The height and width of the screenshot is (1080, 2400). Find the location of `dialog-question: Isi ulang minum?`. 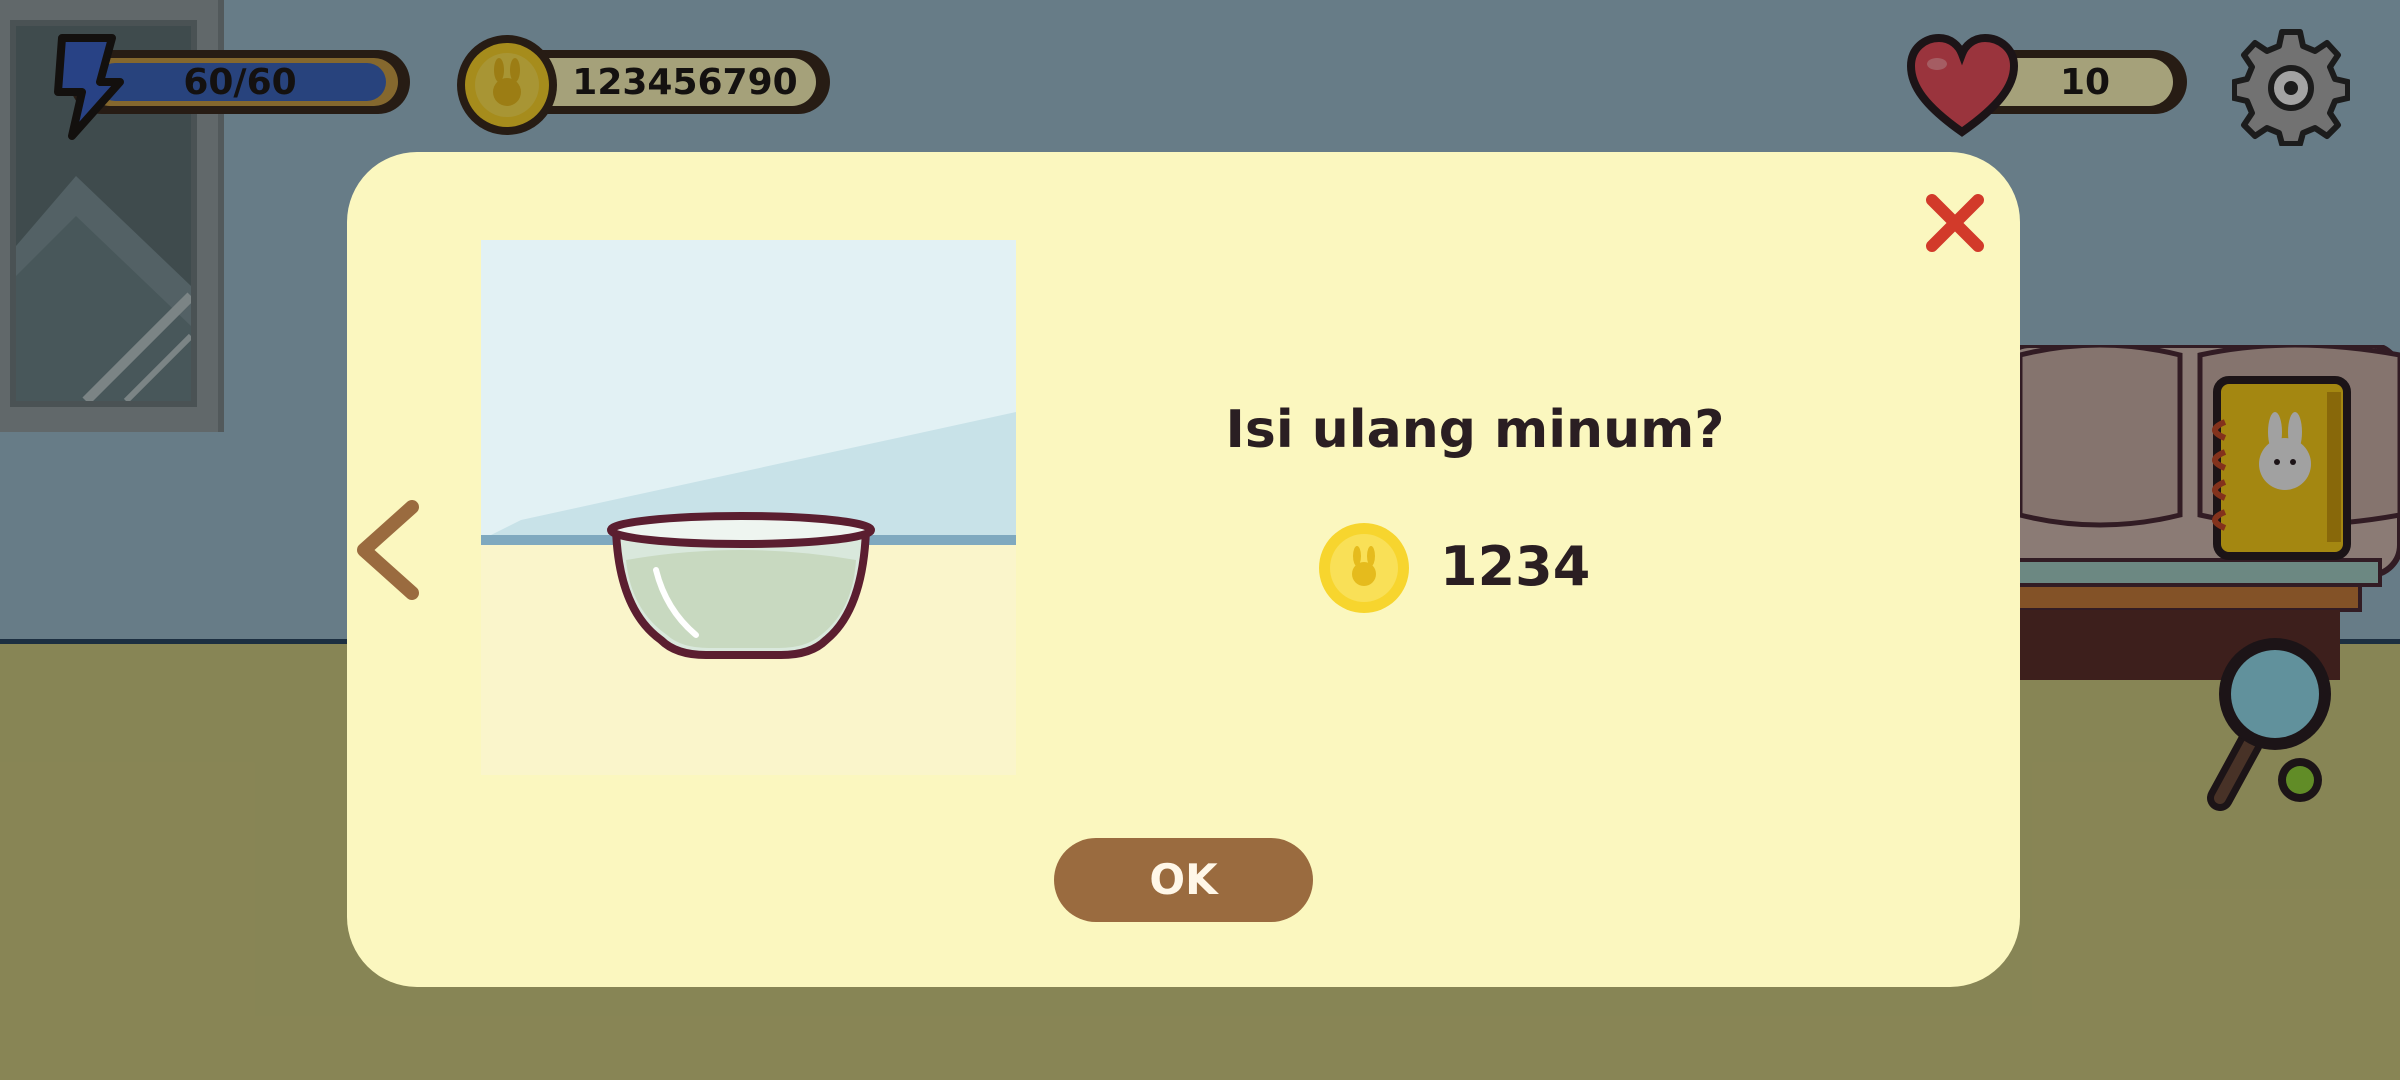

dialog-question: Isi ulang minum? is located at coordinates (1475, 430).